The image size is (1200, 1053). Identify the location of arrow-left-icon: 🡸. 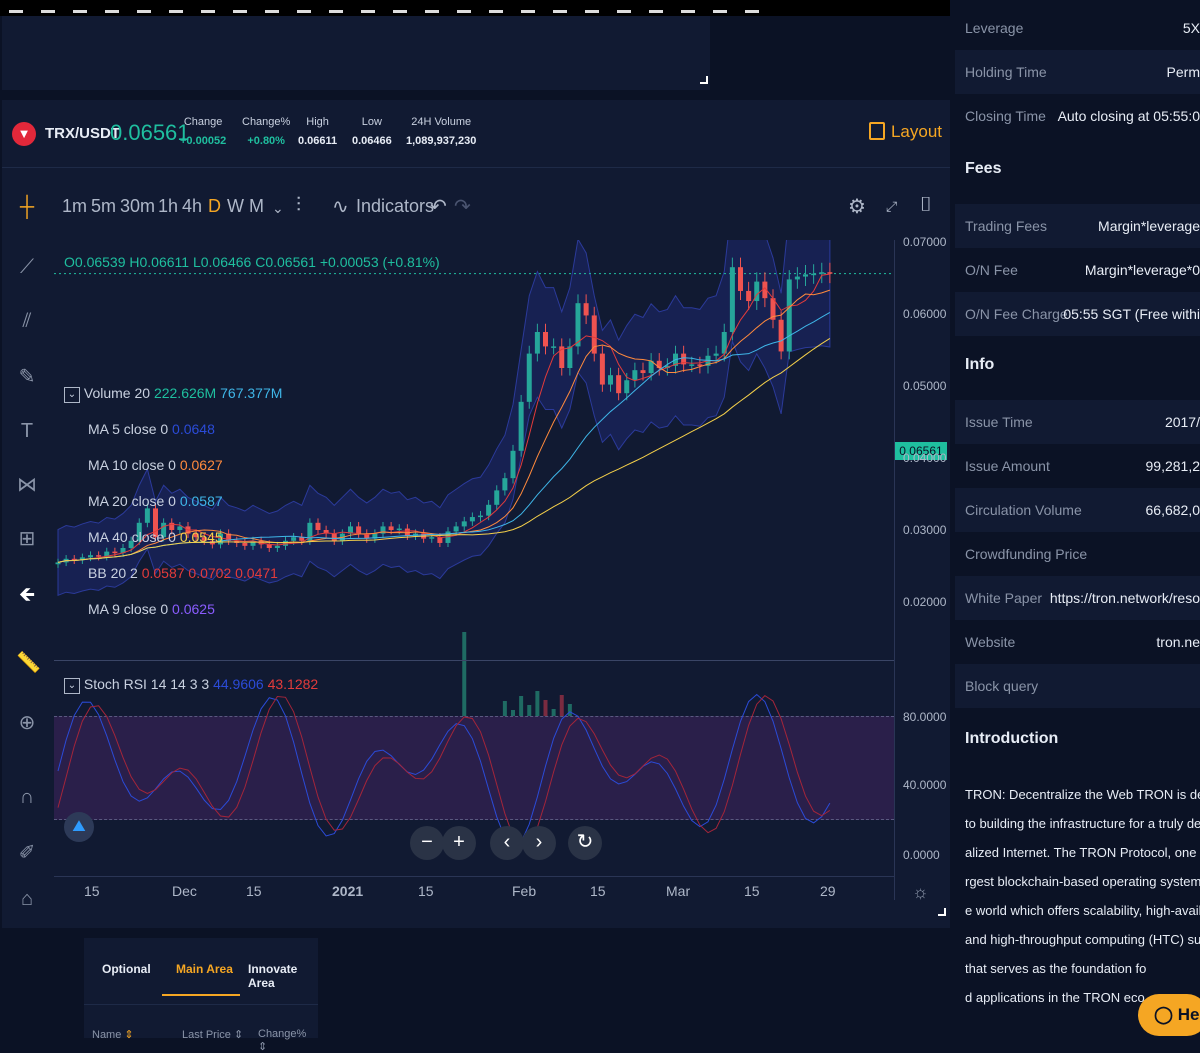
(27, 597).